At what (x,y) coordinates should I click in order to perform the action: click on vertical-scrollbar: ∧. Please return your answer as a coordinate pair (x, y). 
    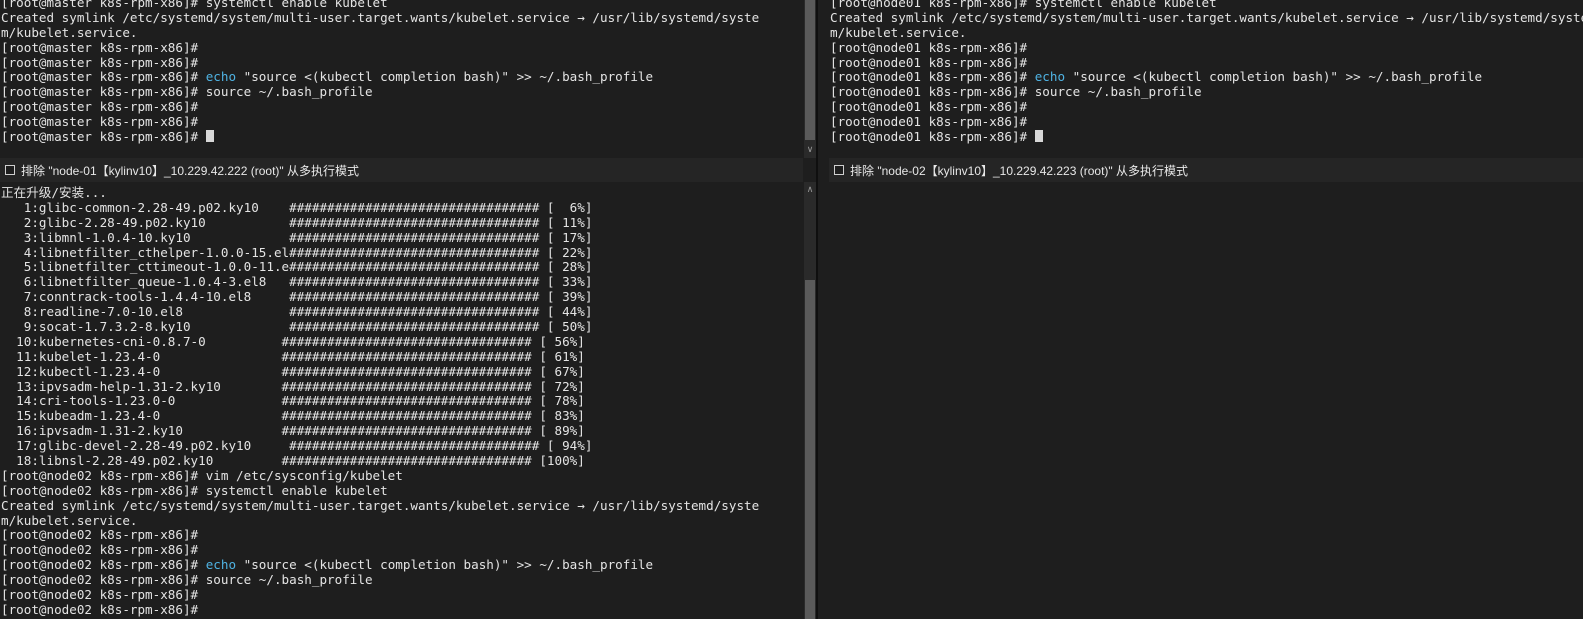
    Looking at the image, I should click on (810, 400).